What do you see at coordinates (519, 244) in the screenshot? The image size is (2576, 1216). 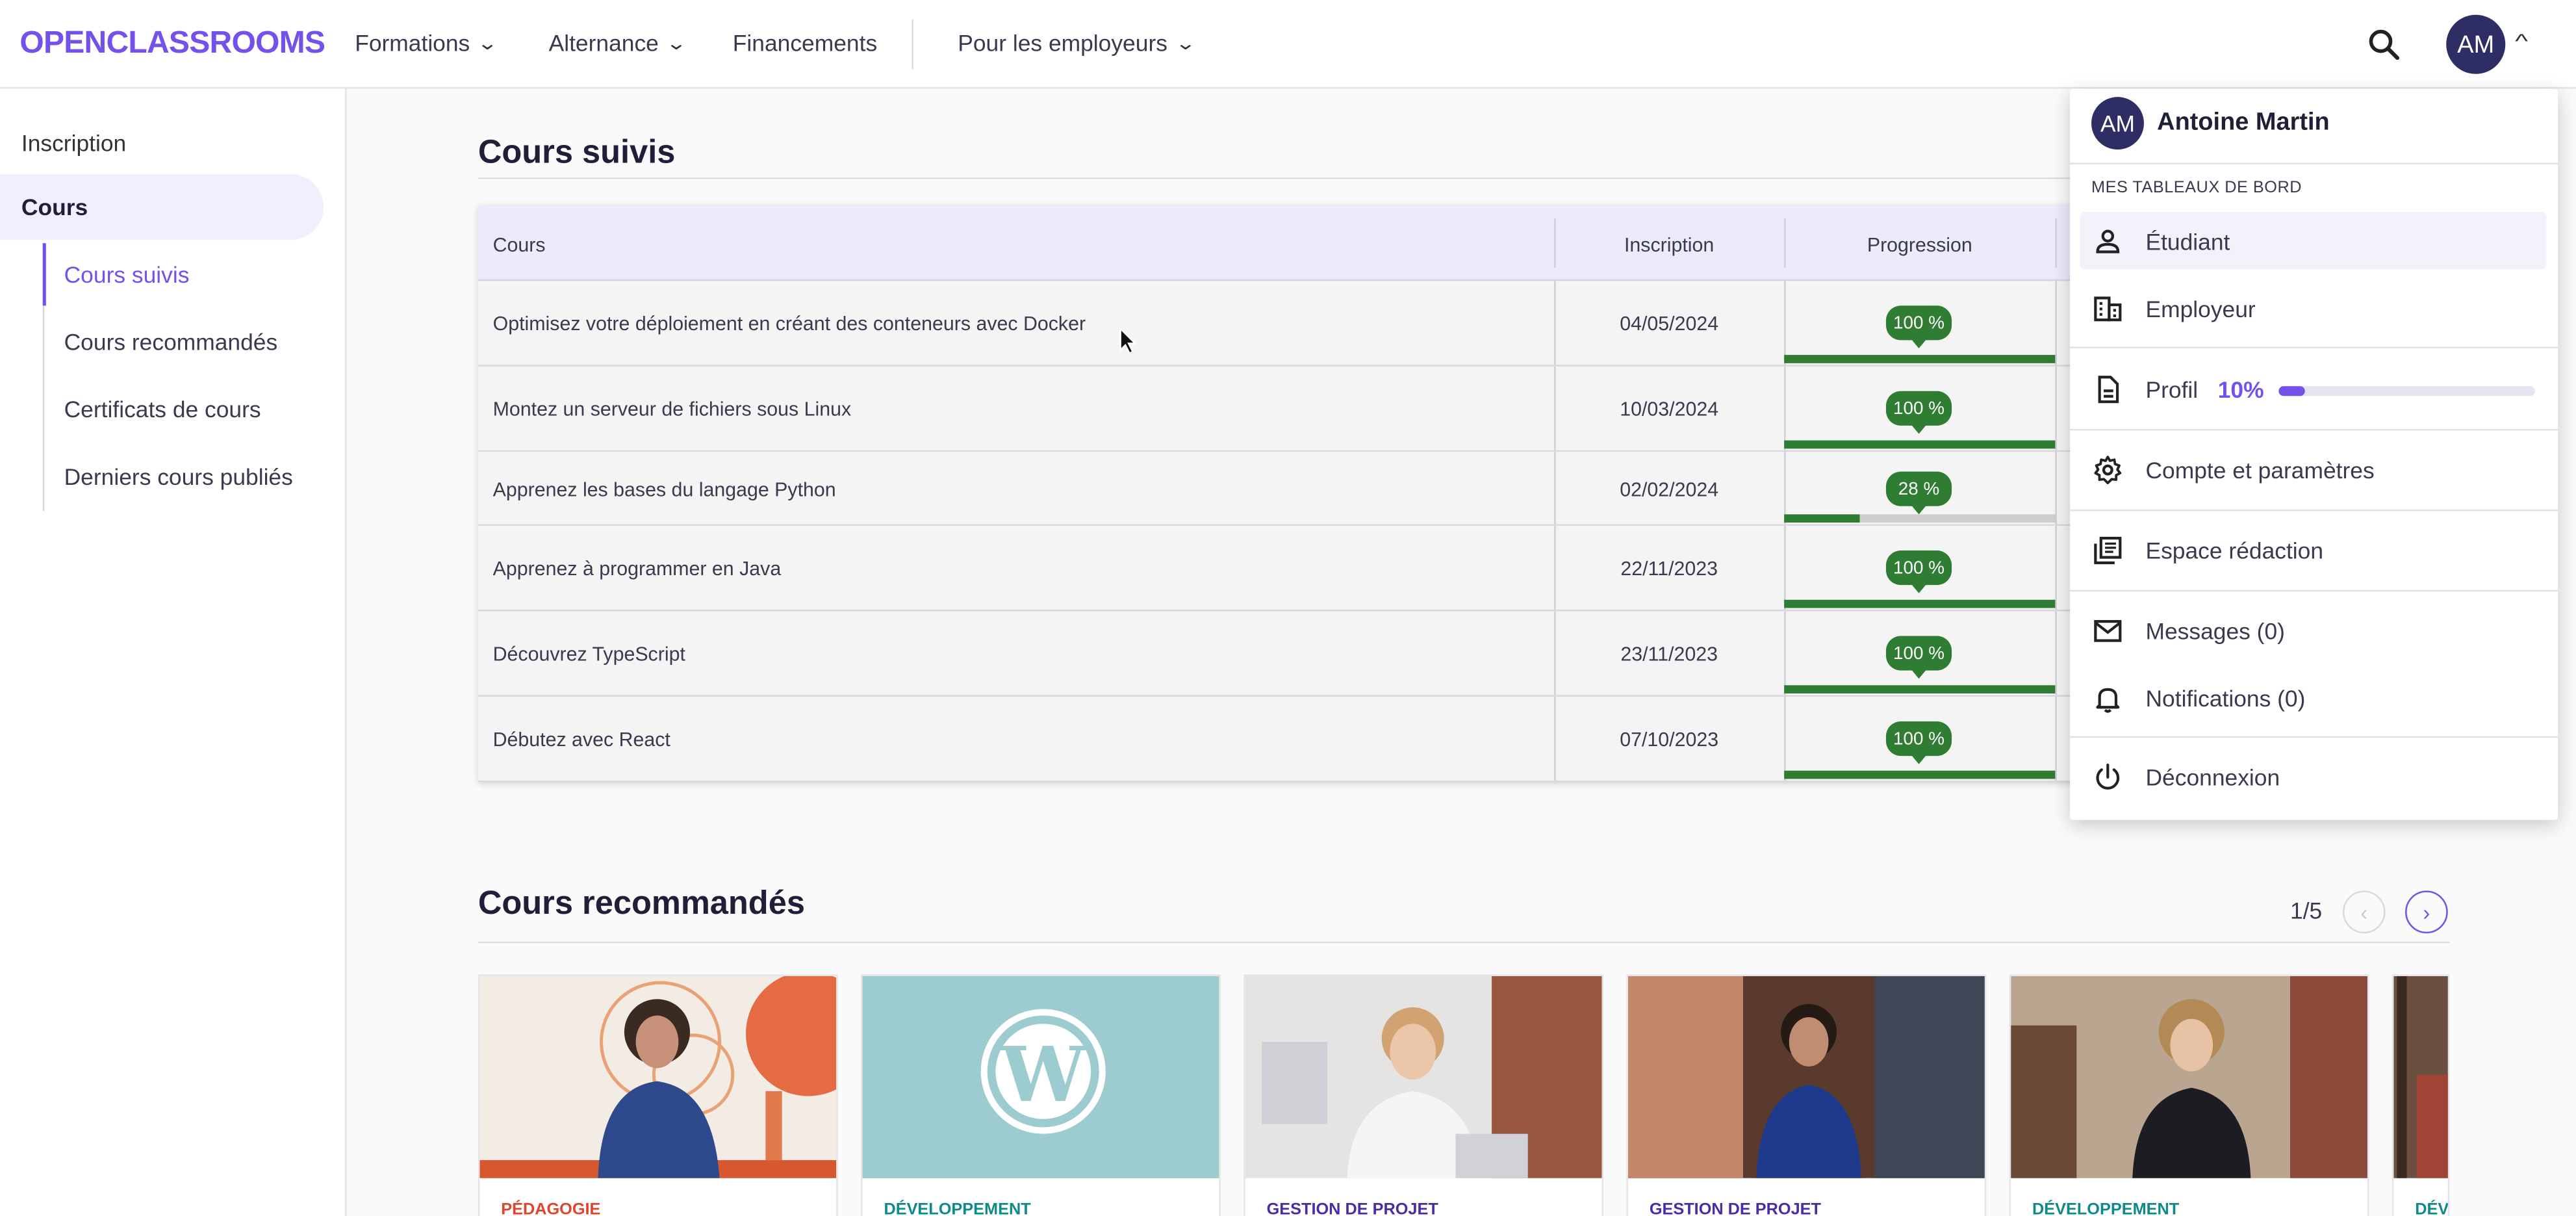 I see `column-header-cours: Cours` at bounding box center [519, 244].